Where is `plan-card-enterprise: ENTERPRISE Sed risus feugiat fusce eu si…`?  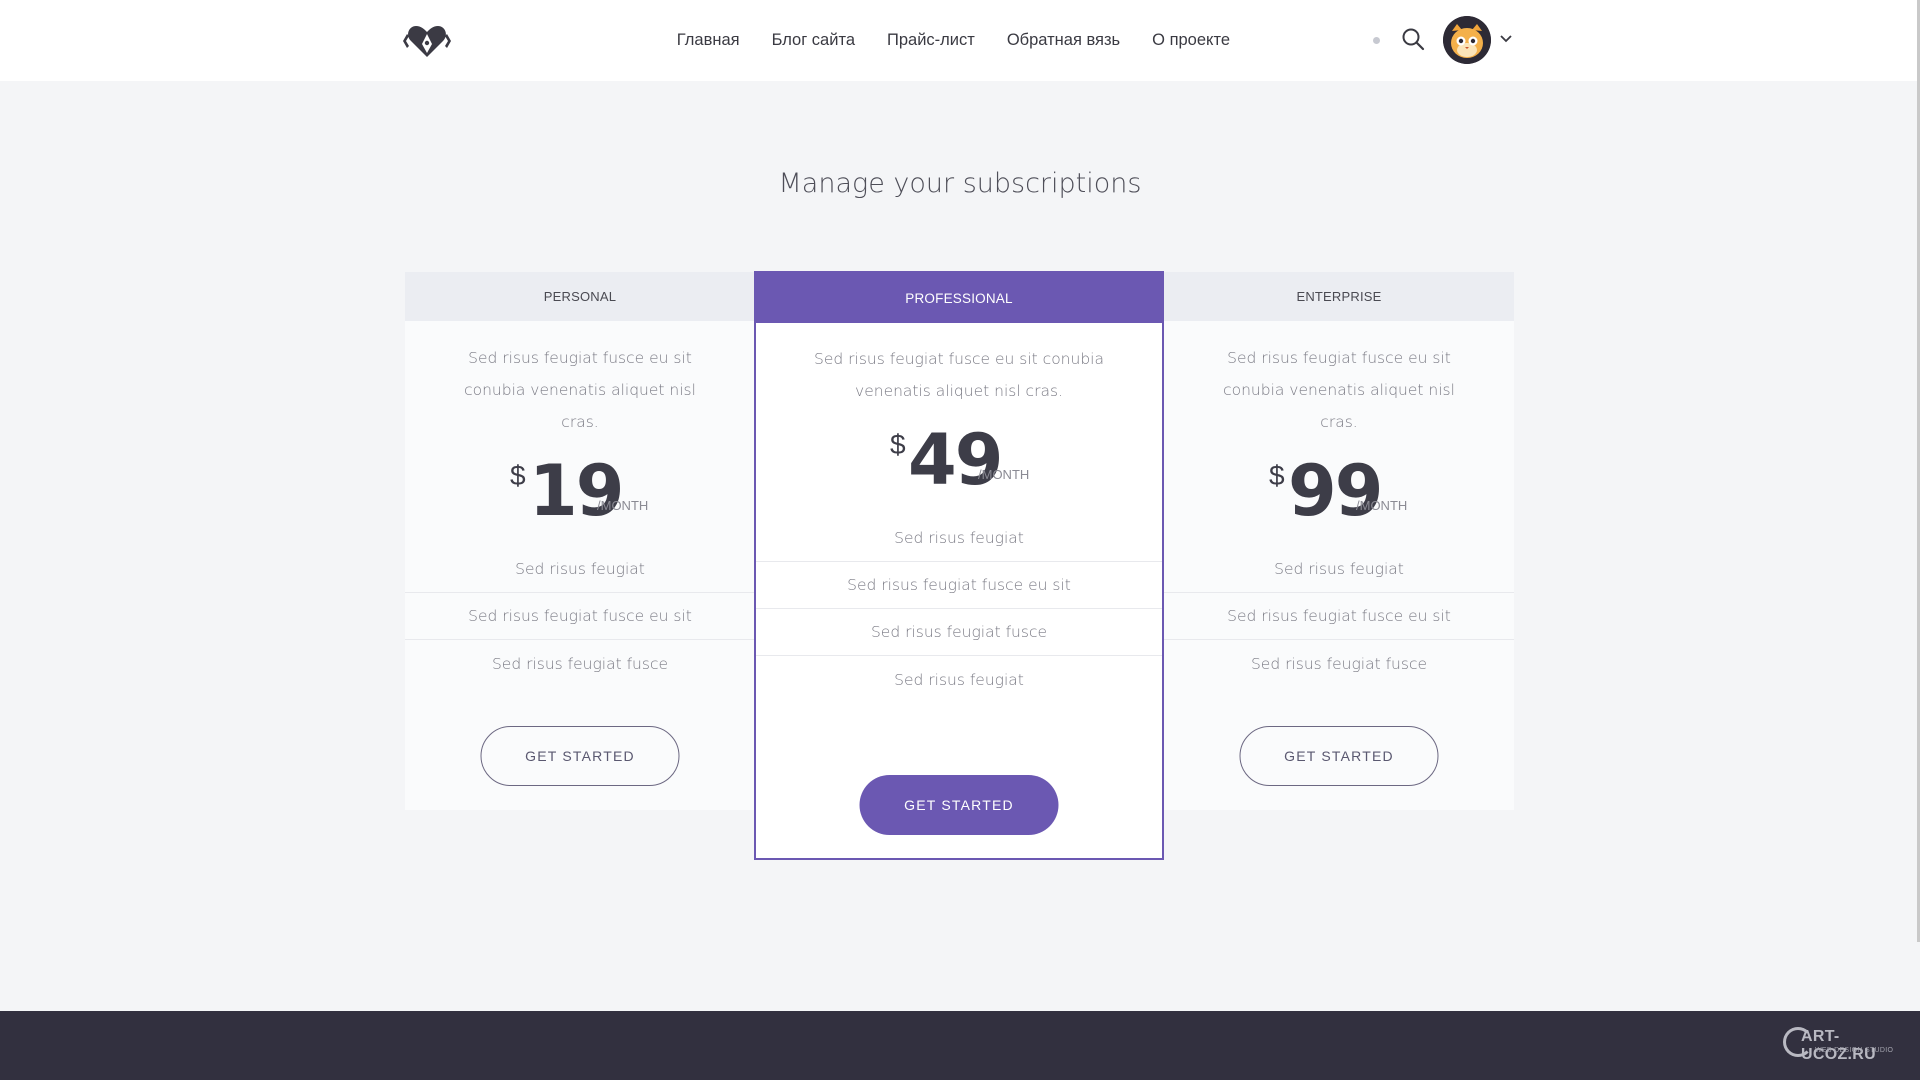 plan-card-enterprise: ENTERPRISE Sed risus feugiat fusce eu si… is located at coordinates (1339, 541).